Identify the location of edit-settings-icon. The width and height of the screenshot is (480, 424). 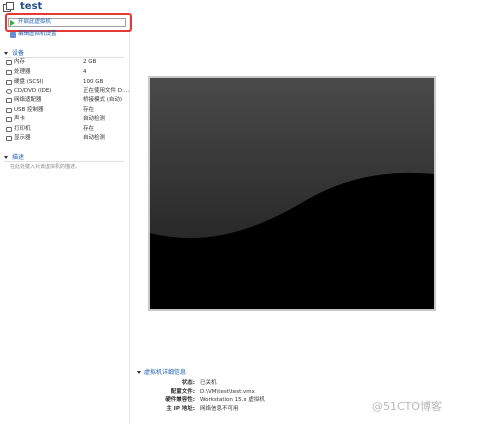
(13, 34).